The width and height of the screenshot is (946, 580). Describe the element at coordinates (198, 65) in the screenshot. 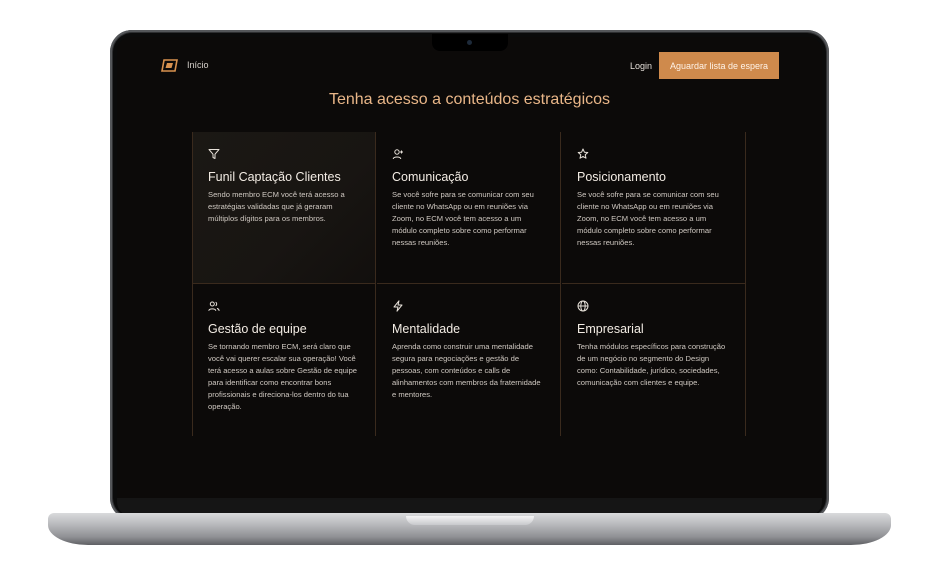

I see `nav-home-link: Início` at that location.